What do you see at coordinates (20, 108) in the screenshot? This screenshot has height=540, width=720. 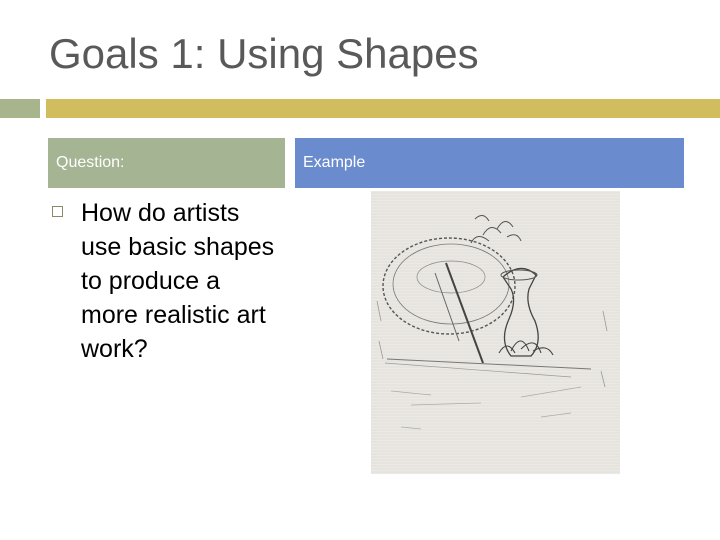 I see `title-rule-left` at bounding box center [20, 108].